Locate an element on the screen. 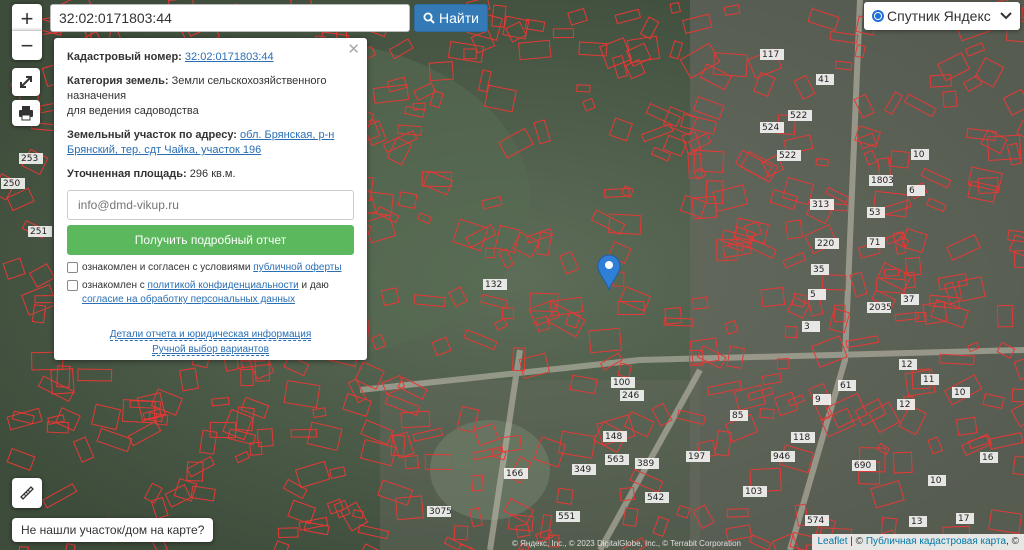  plot-number-label: 246 is located at coordinates (630, 396).